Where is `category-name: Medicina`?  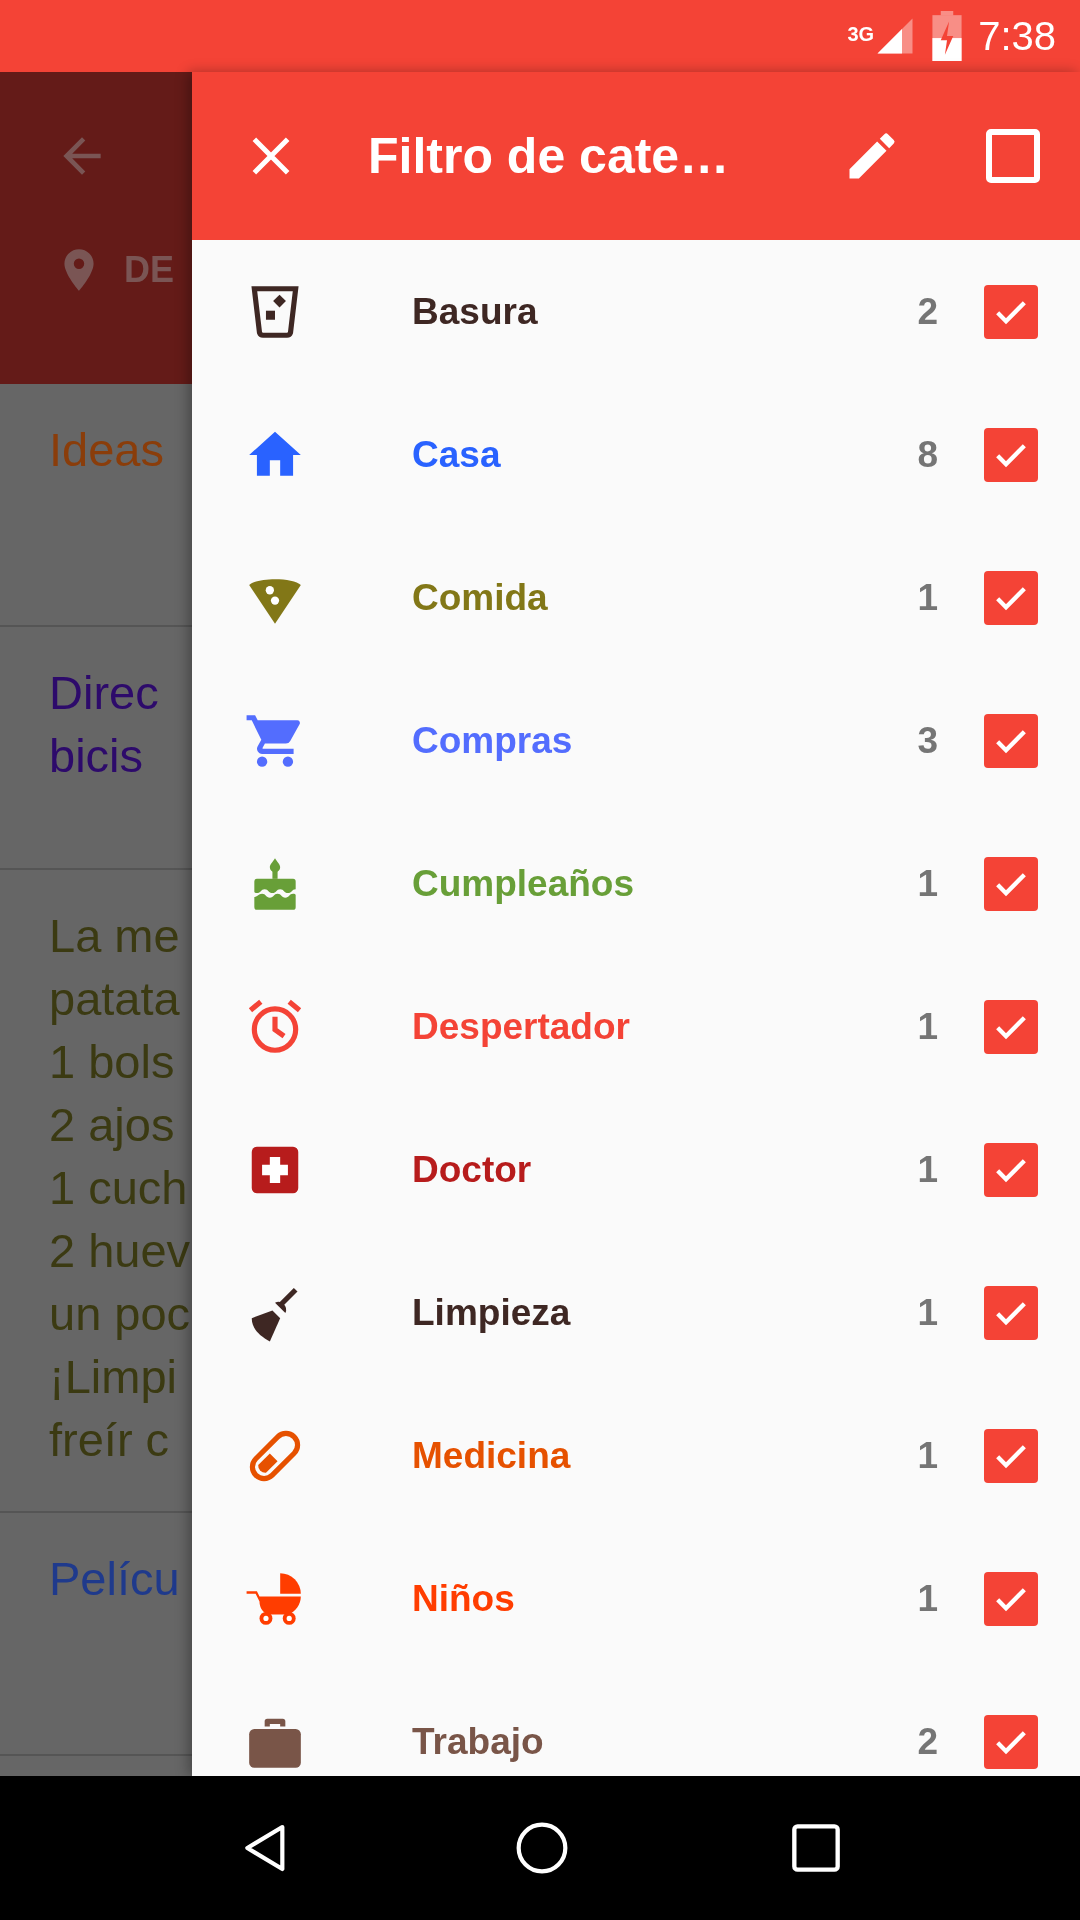 category-name: Medicina is located at coordinates (491, 1455).